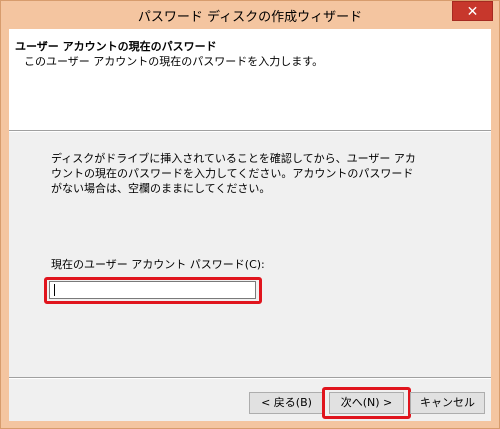  I want to click on title-bar: パスワード ディスクの作成ウィザード ✕, so click(250, 15).